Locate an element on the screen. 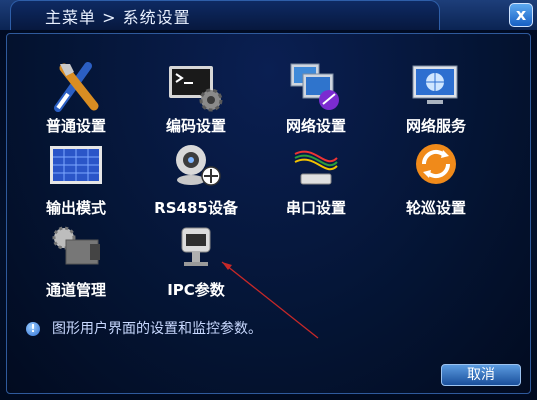 This screenshot has height=400, width=537. info-line: ! 图形用户界面的设置和监控参数。 is located at coordinates (144, 328).